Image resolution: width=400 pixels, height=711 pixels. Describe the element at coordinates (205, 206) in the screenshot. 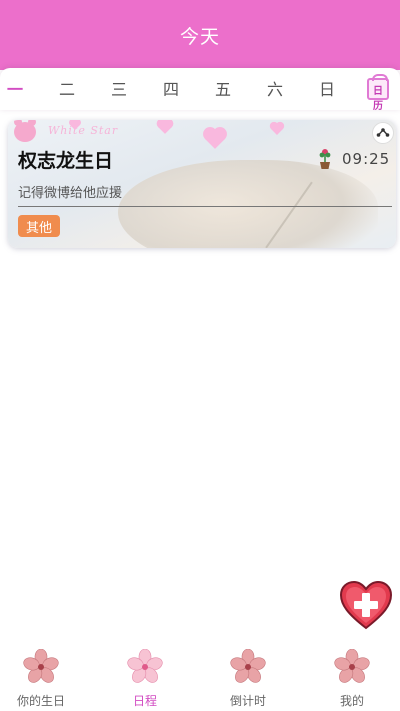

I see `card-divider` at that location.